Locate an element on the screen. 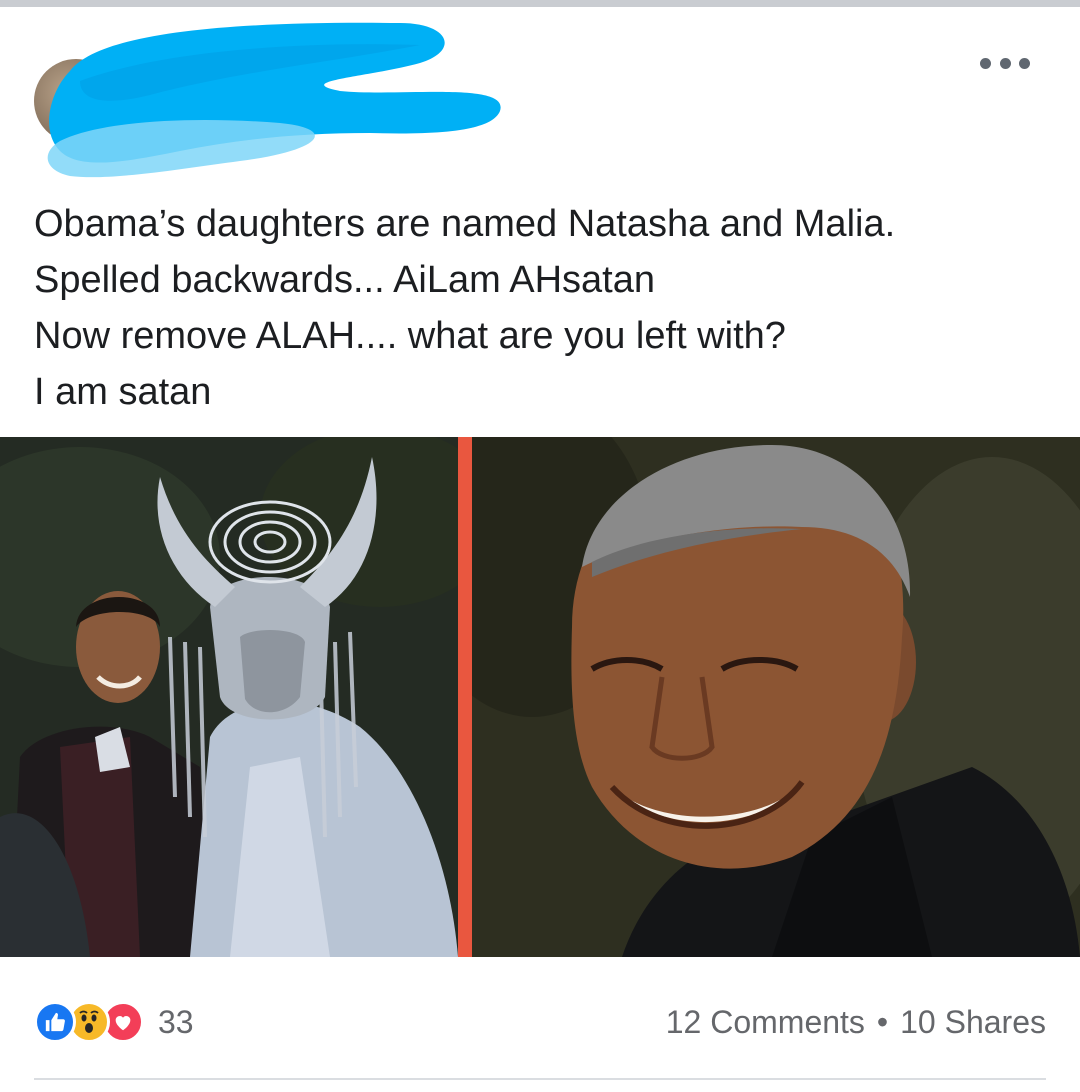 The height and width of the screenshot is (1092, 1080). like-icon is located at coordinates (55, 1022).